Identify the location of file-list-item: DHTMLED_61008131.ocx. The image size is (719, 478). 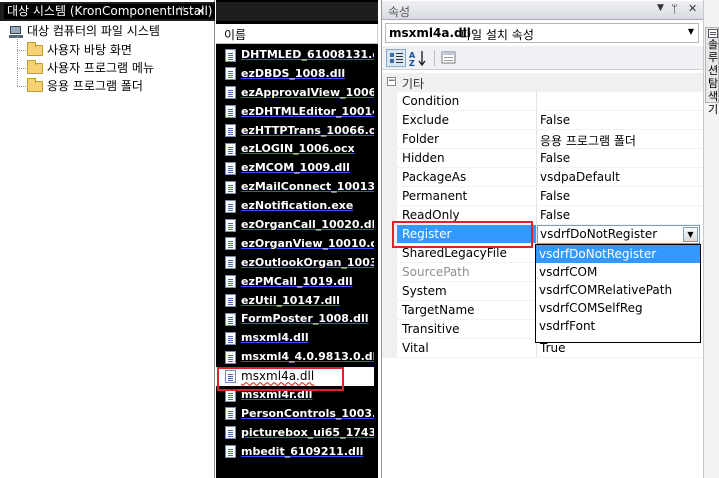
(295, 55).